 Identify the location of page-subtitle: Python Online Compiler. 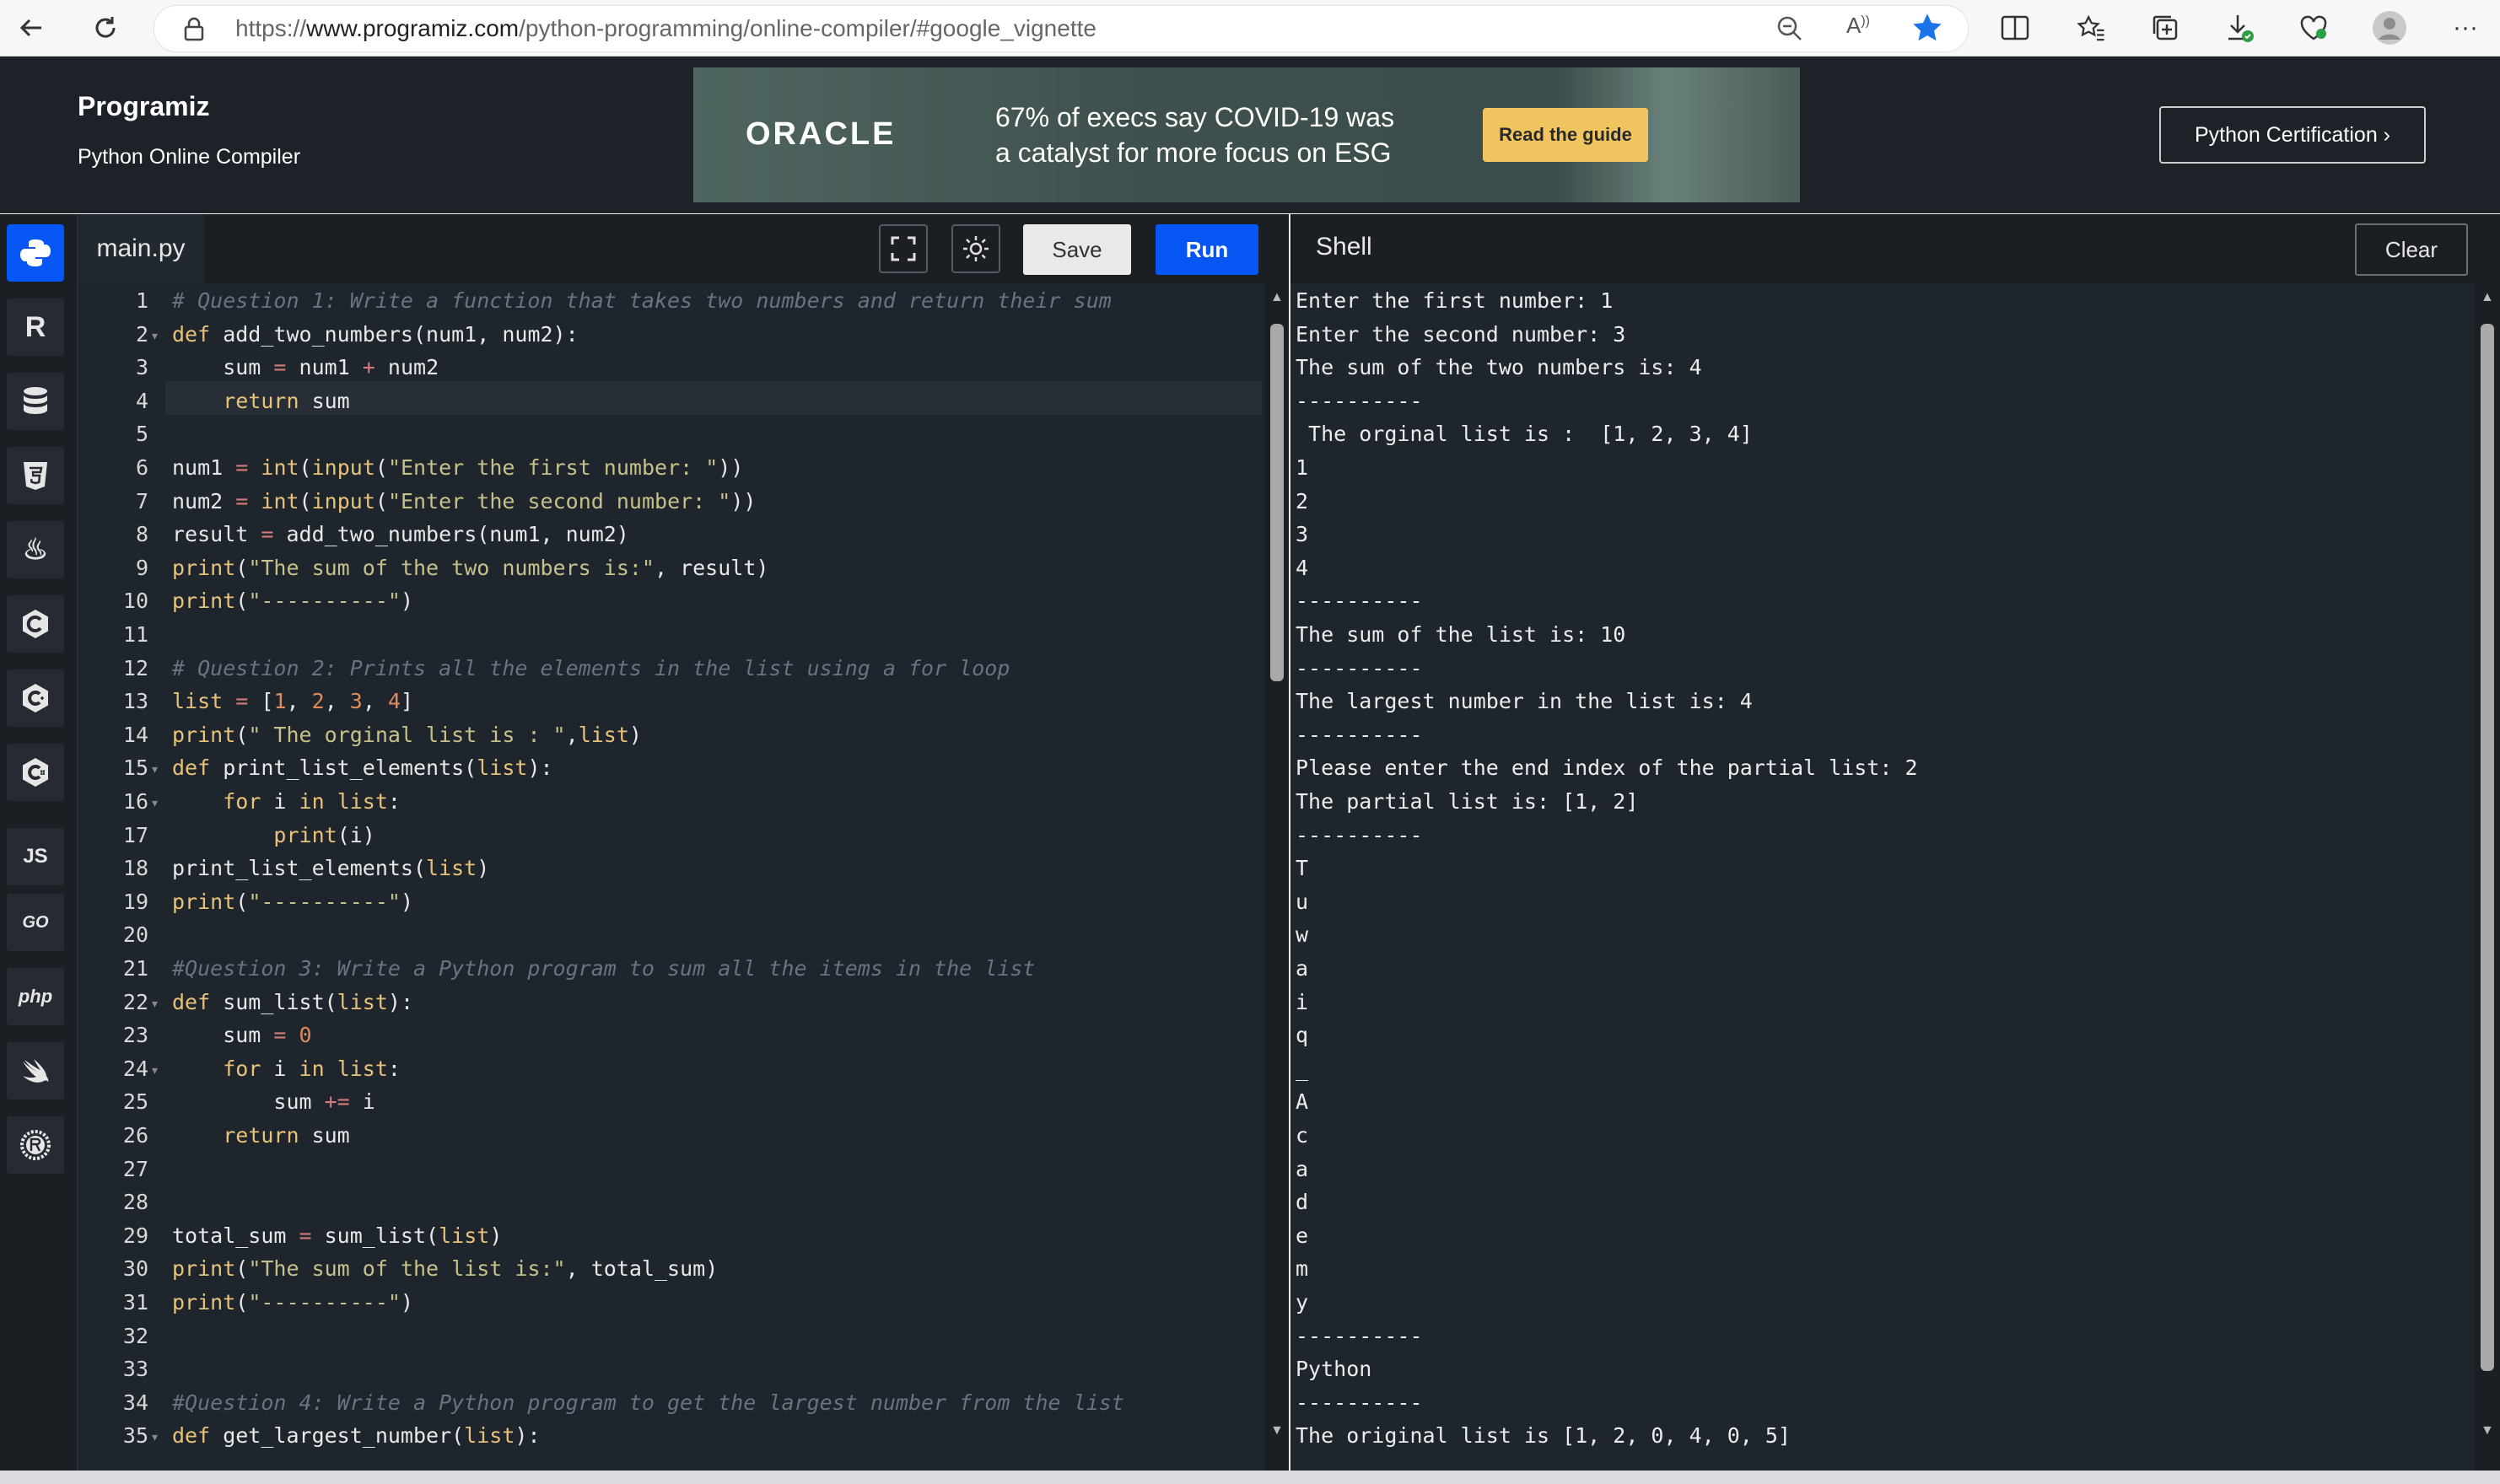
(189, 157).